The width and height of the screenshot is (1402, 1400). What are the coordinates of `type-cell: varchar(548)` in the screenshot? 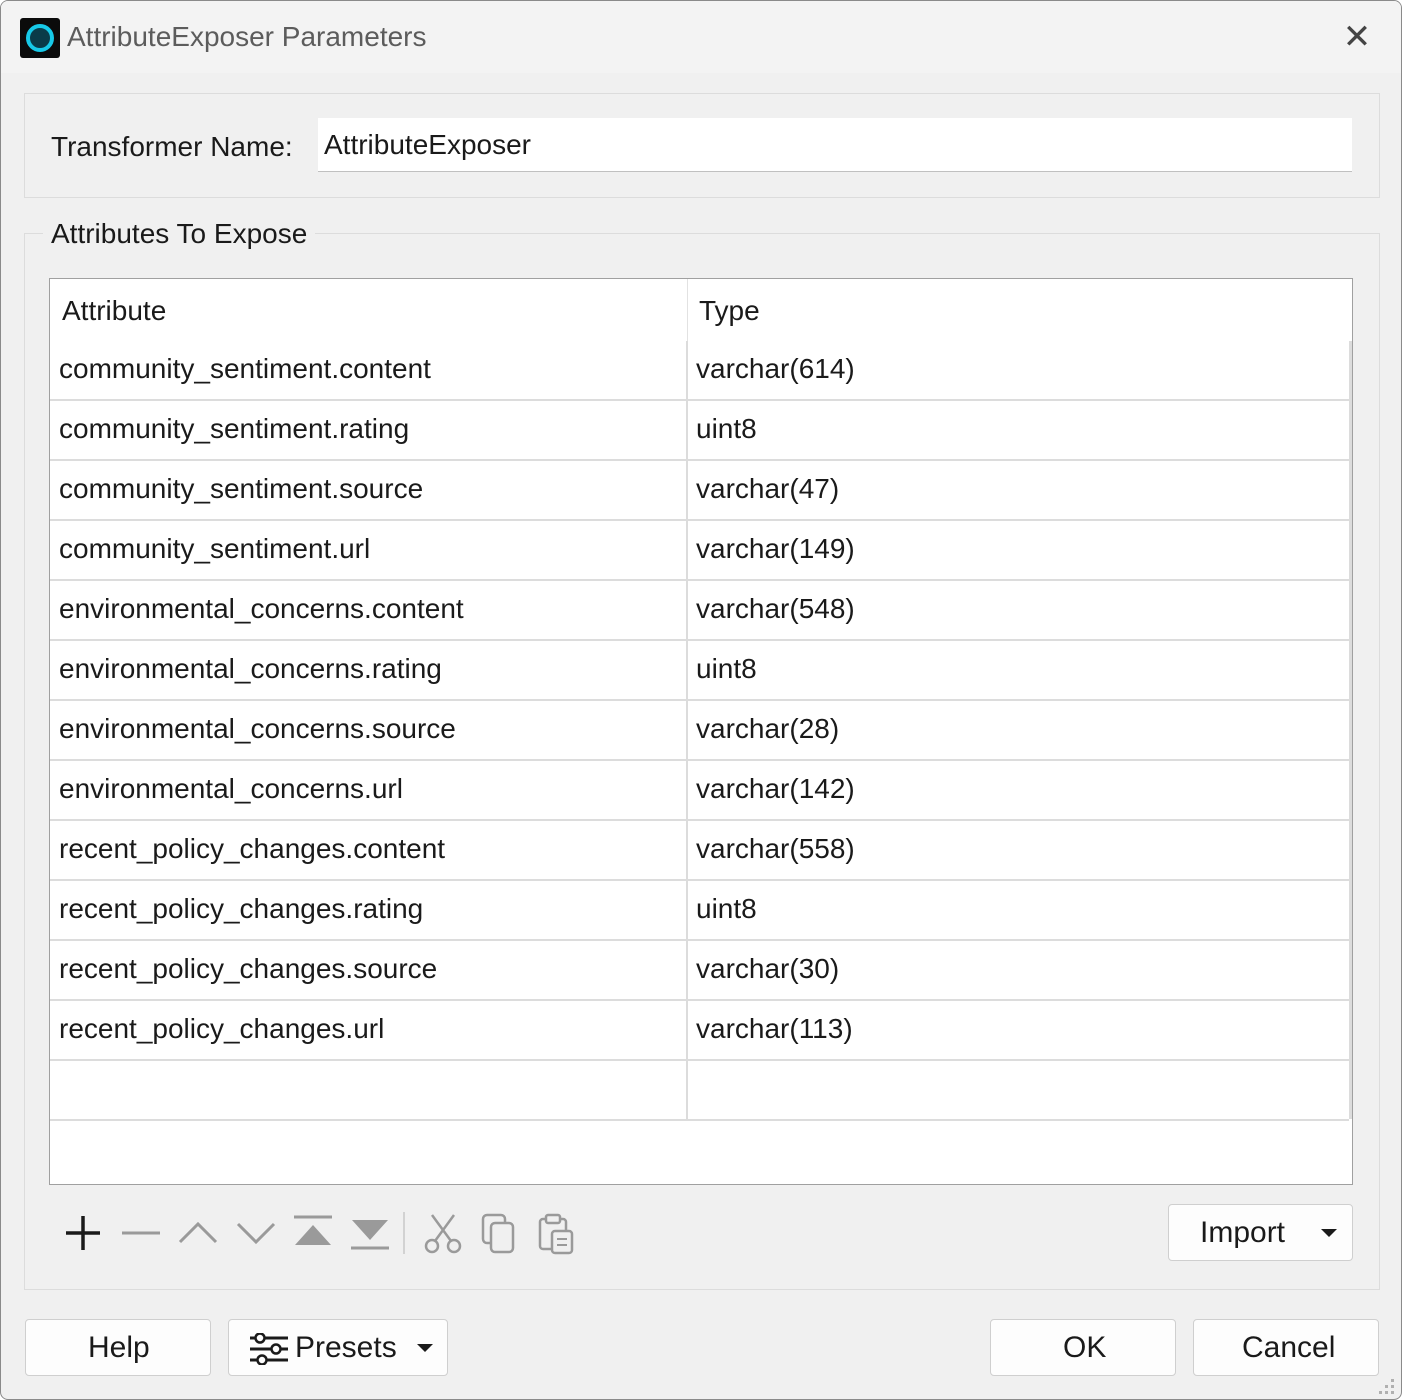 It's located at (775, 609).